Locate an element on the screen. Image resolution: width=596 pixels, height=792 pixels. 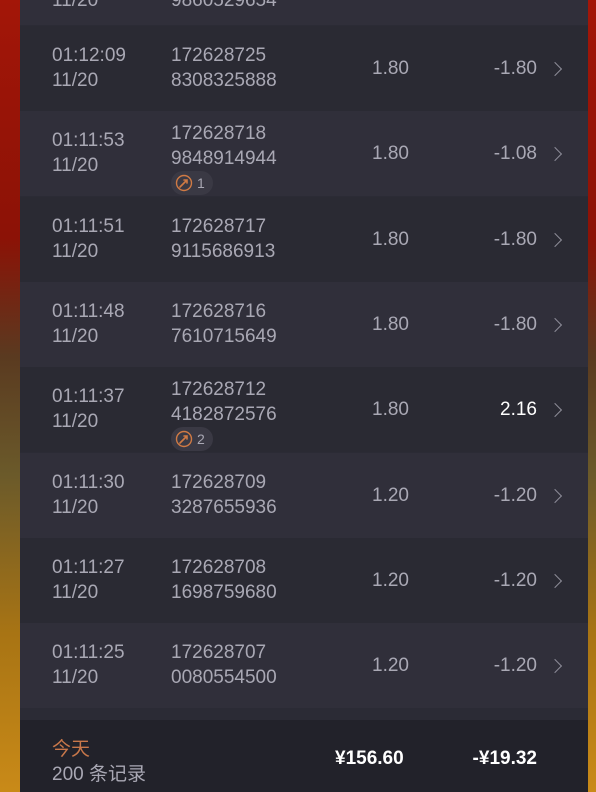
row-time: 01:11:53 is located at coordinates (88, 141).